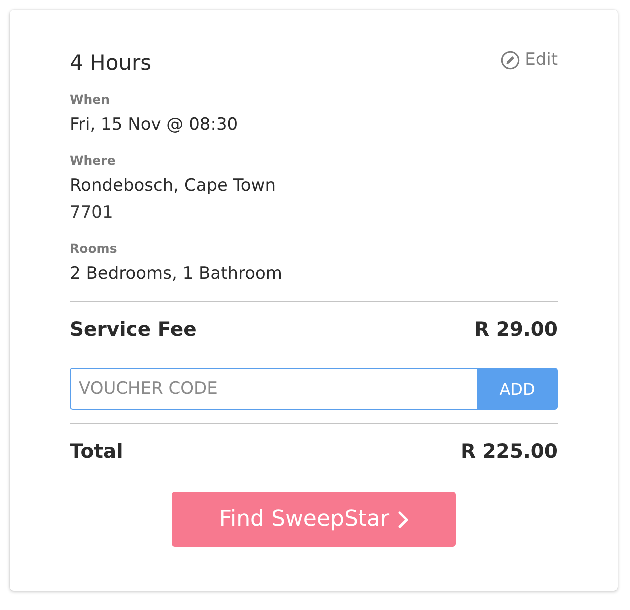 Image resolution: width=630 pixels, height=610 pixels. What do you see at coordinates (173, 186) in the screenshot?
I see `detail-value: Rondebosch, Cape Town` at bounding box center [173, 186].